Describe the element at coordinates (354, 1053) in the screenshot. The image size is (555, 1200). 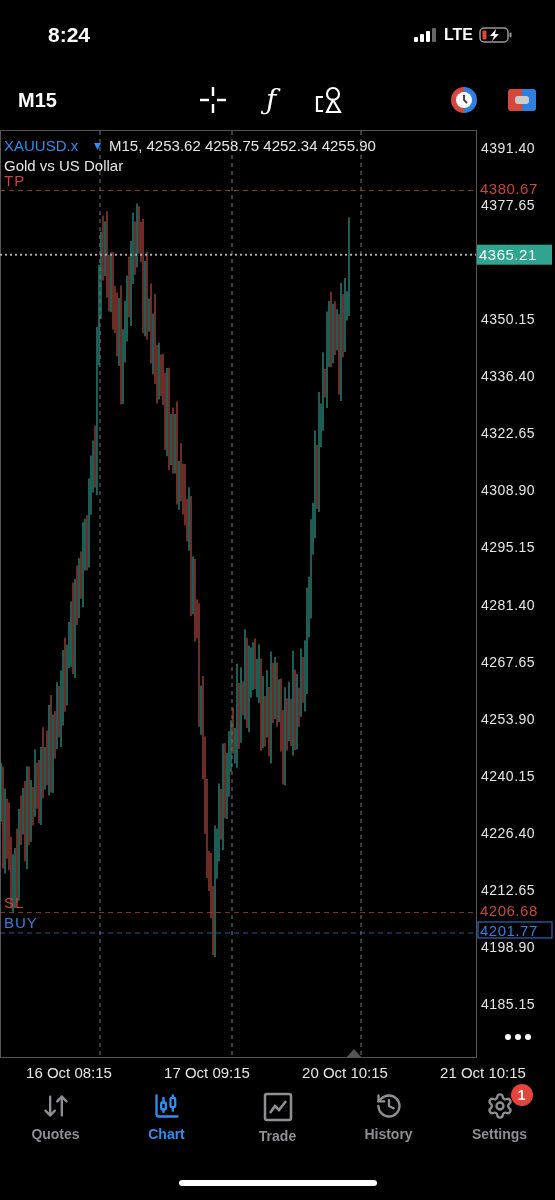
I see `scroll-marker-icon` at that location.